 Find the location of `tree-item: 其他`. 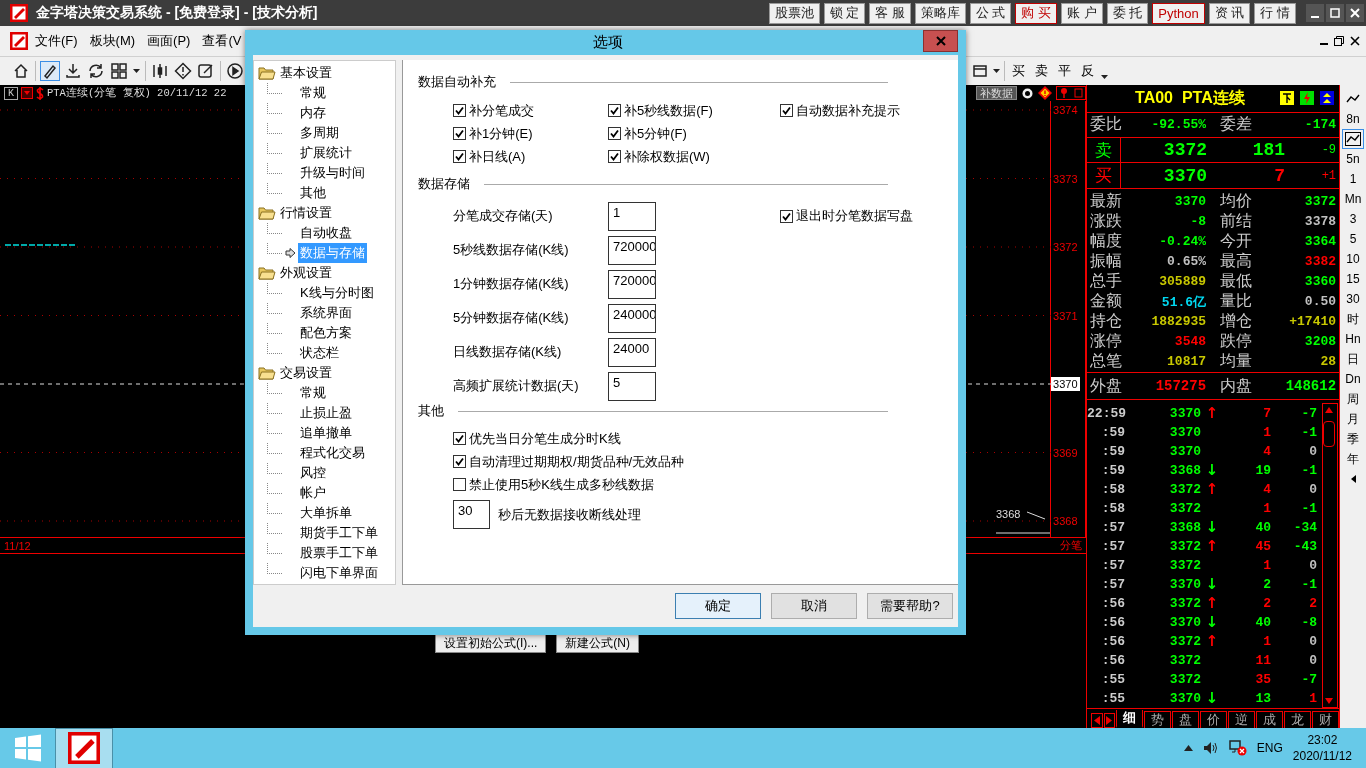

tree-item: 其他 is located at coordinates (313, 193).